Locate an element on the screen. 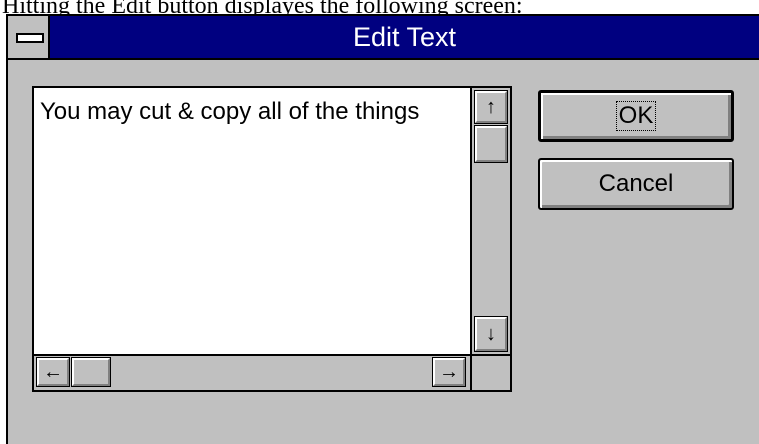 The height and width of the screenshot is (444, 759). arrow-left-icon: ← is located at coordinates (53, 371).